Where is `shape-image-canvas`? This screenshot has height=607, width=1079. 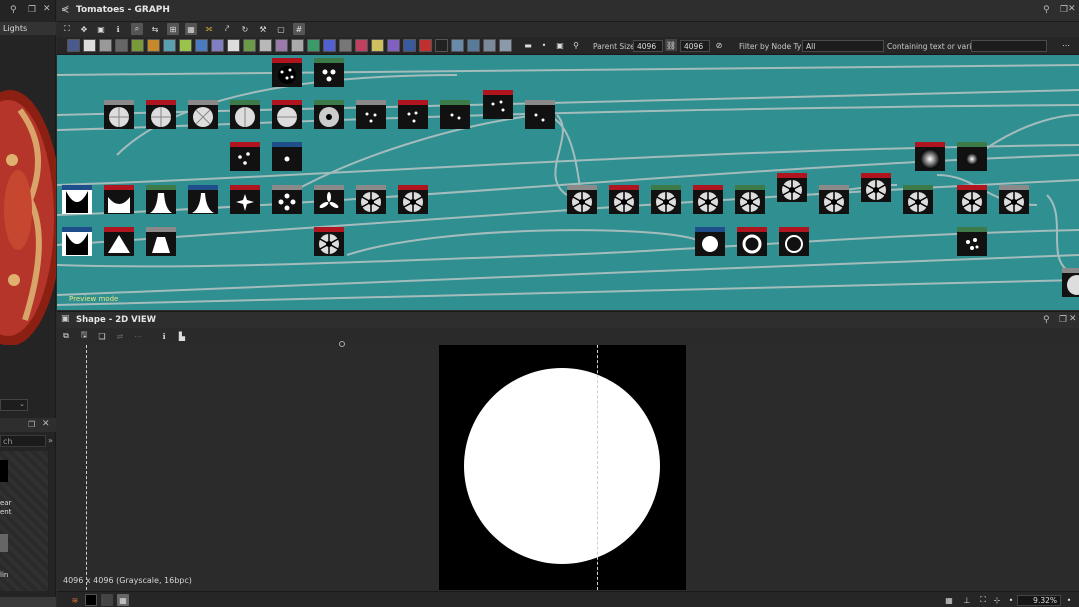
shape-image-canvas is located at coordinates (562, 467).